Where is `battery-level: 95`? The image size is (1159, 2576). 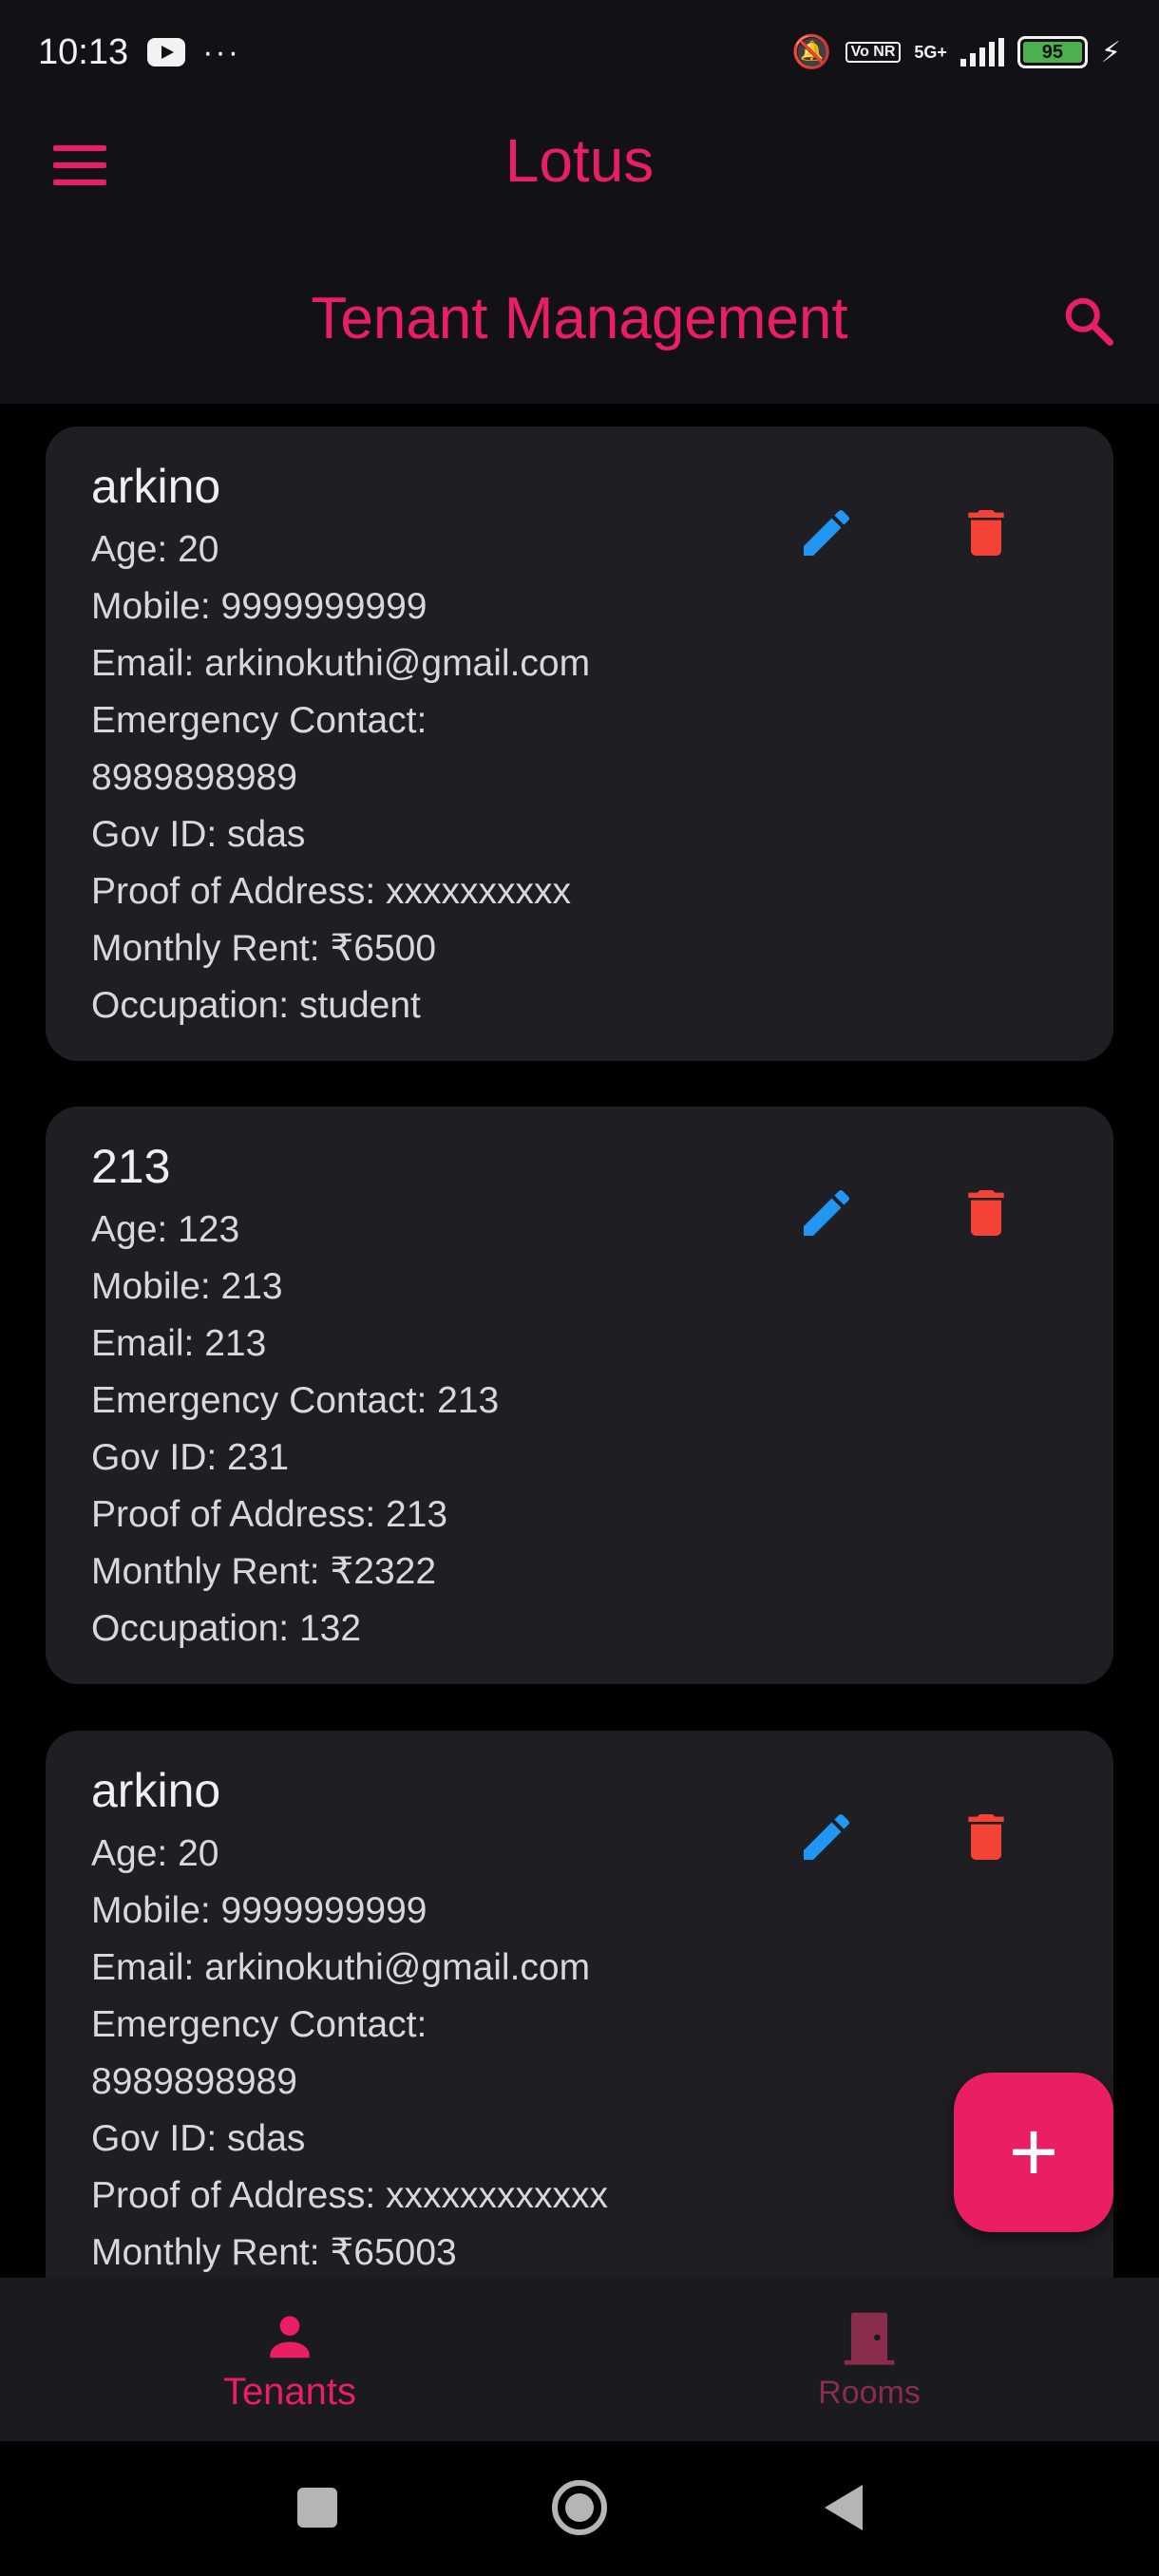
battery-level: 95 is located at coordinates (1052, 52).